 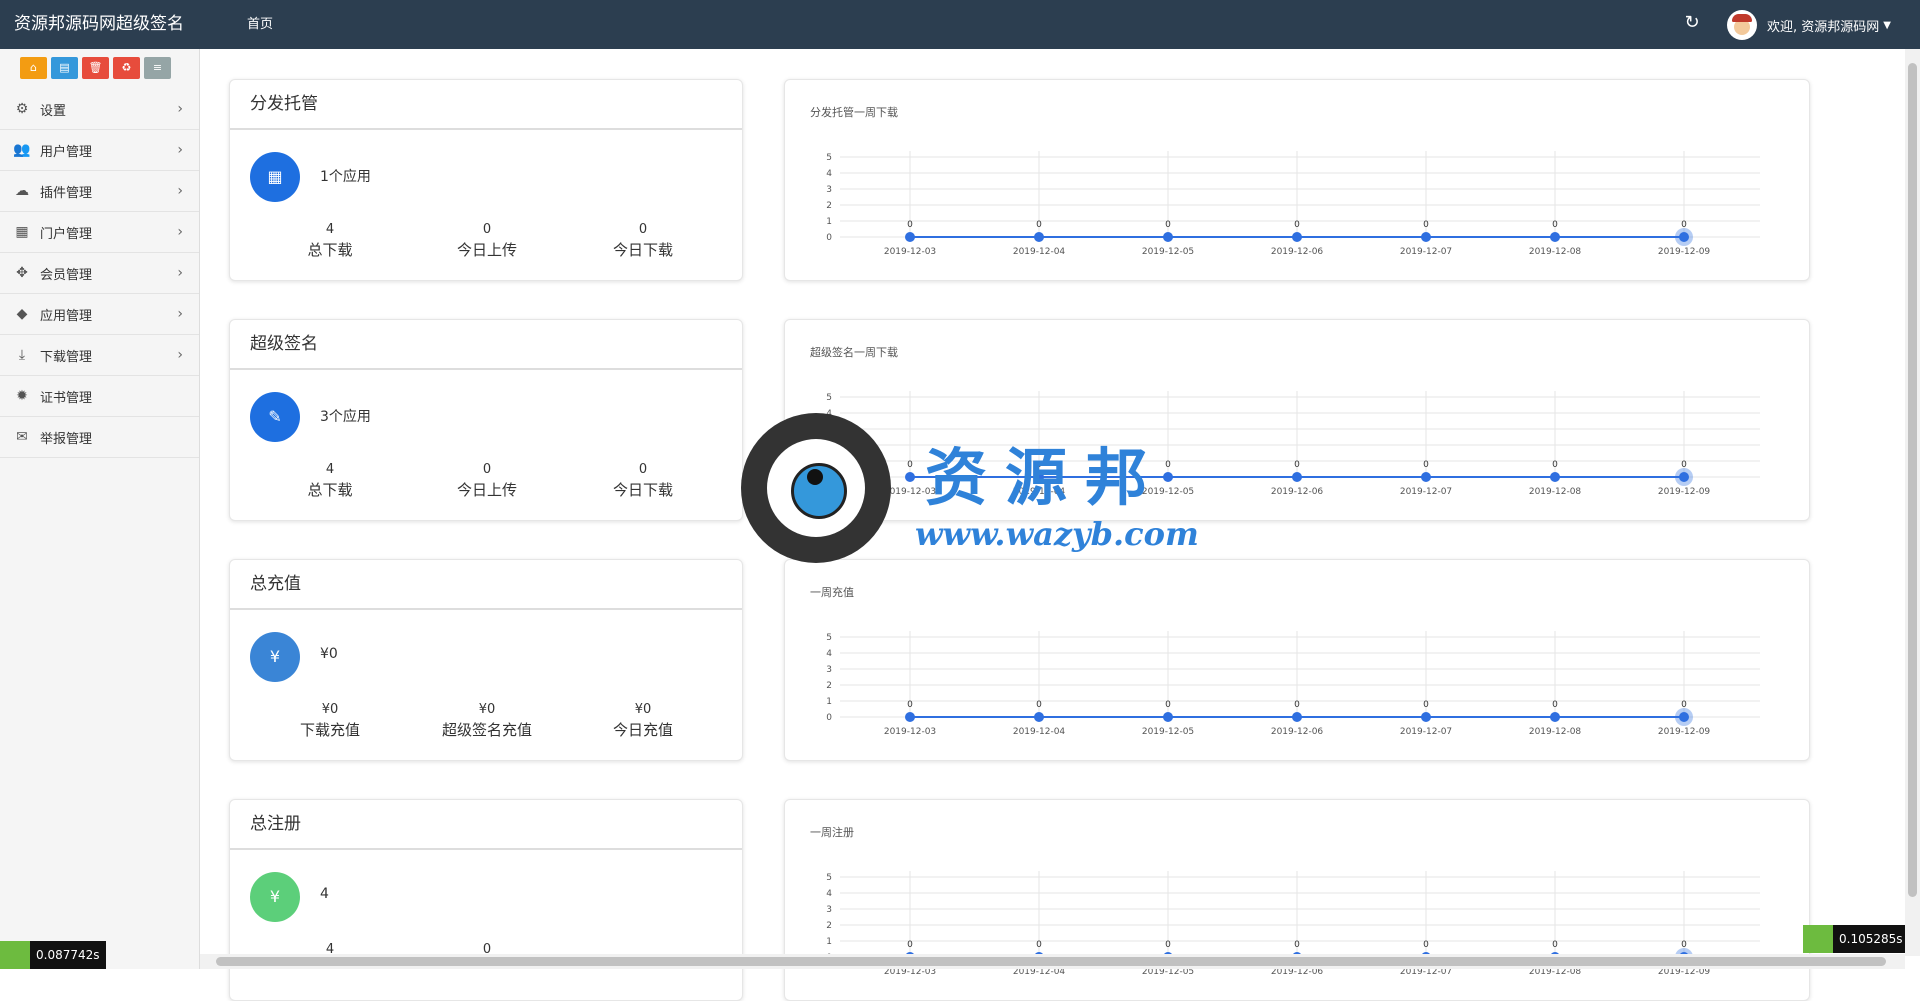 What do you see at coordinates (486, 585) in the screenshot?
I see `stat-title: 总充值` at bounding box center [486, 585].